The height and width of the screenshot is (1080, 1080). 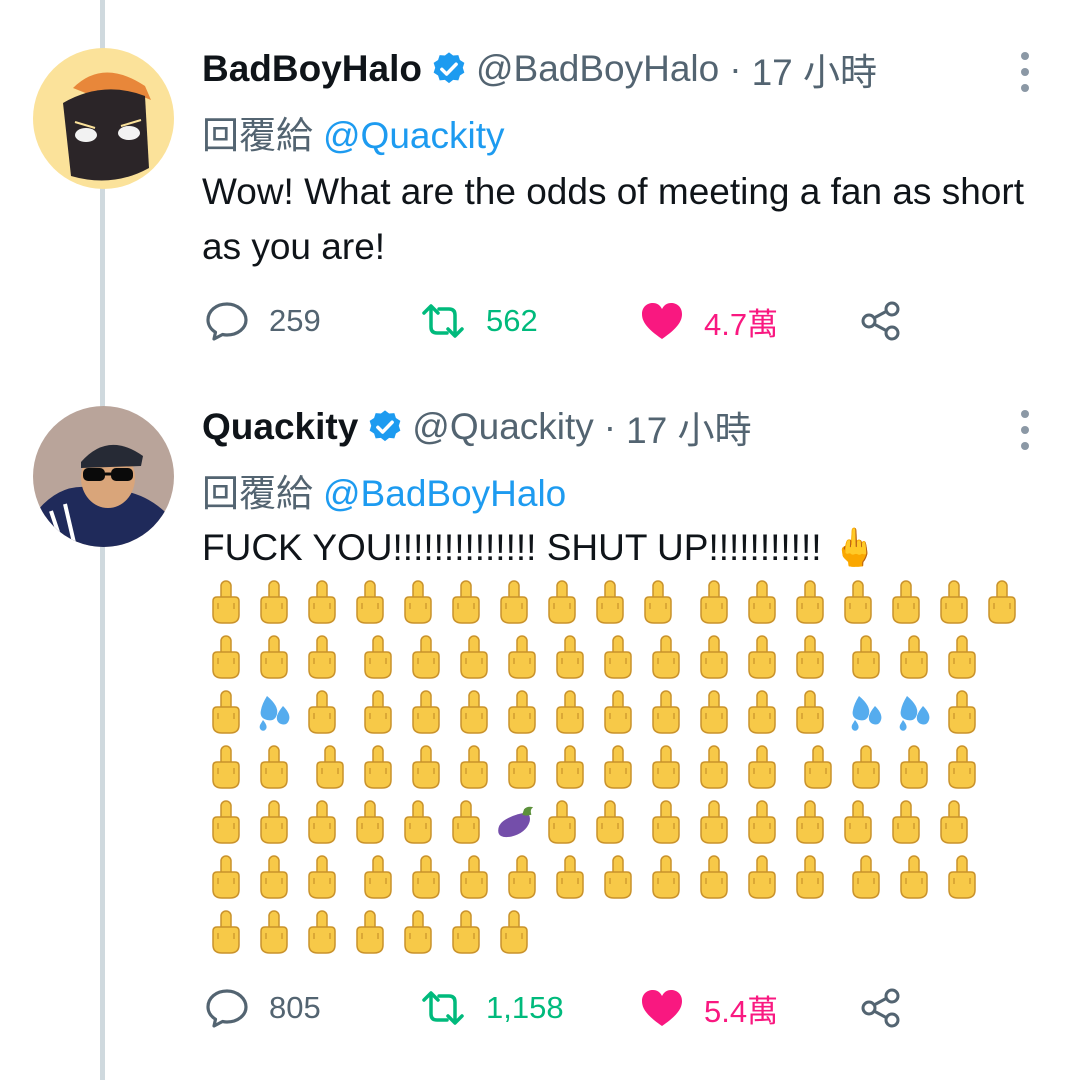 What do you see at coordinates (512, 320) in the screenshot?
I see `retweet-count: 562` at bounding box center [512, 320].